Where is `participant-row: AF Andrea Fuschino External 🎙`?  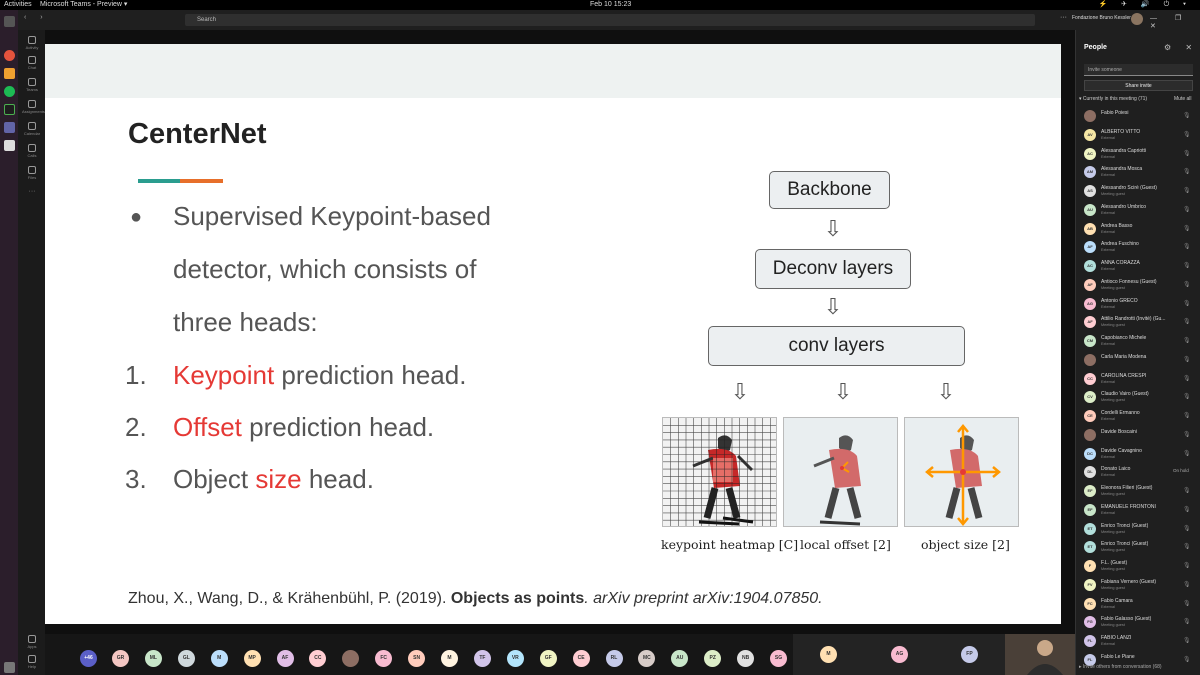 participant-row: AF Andrea Fuschino External 🎙 is located at coordinates (1138, 247).